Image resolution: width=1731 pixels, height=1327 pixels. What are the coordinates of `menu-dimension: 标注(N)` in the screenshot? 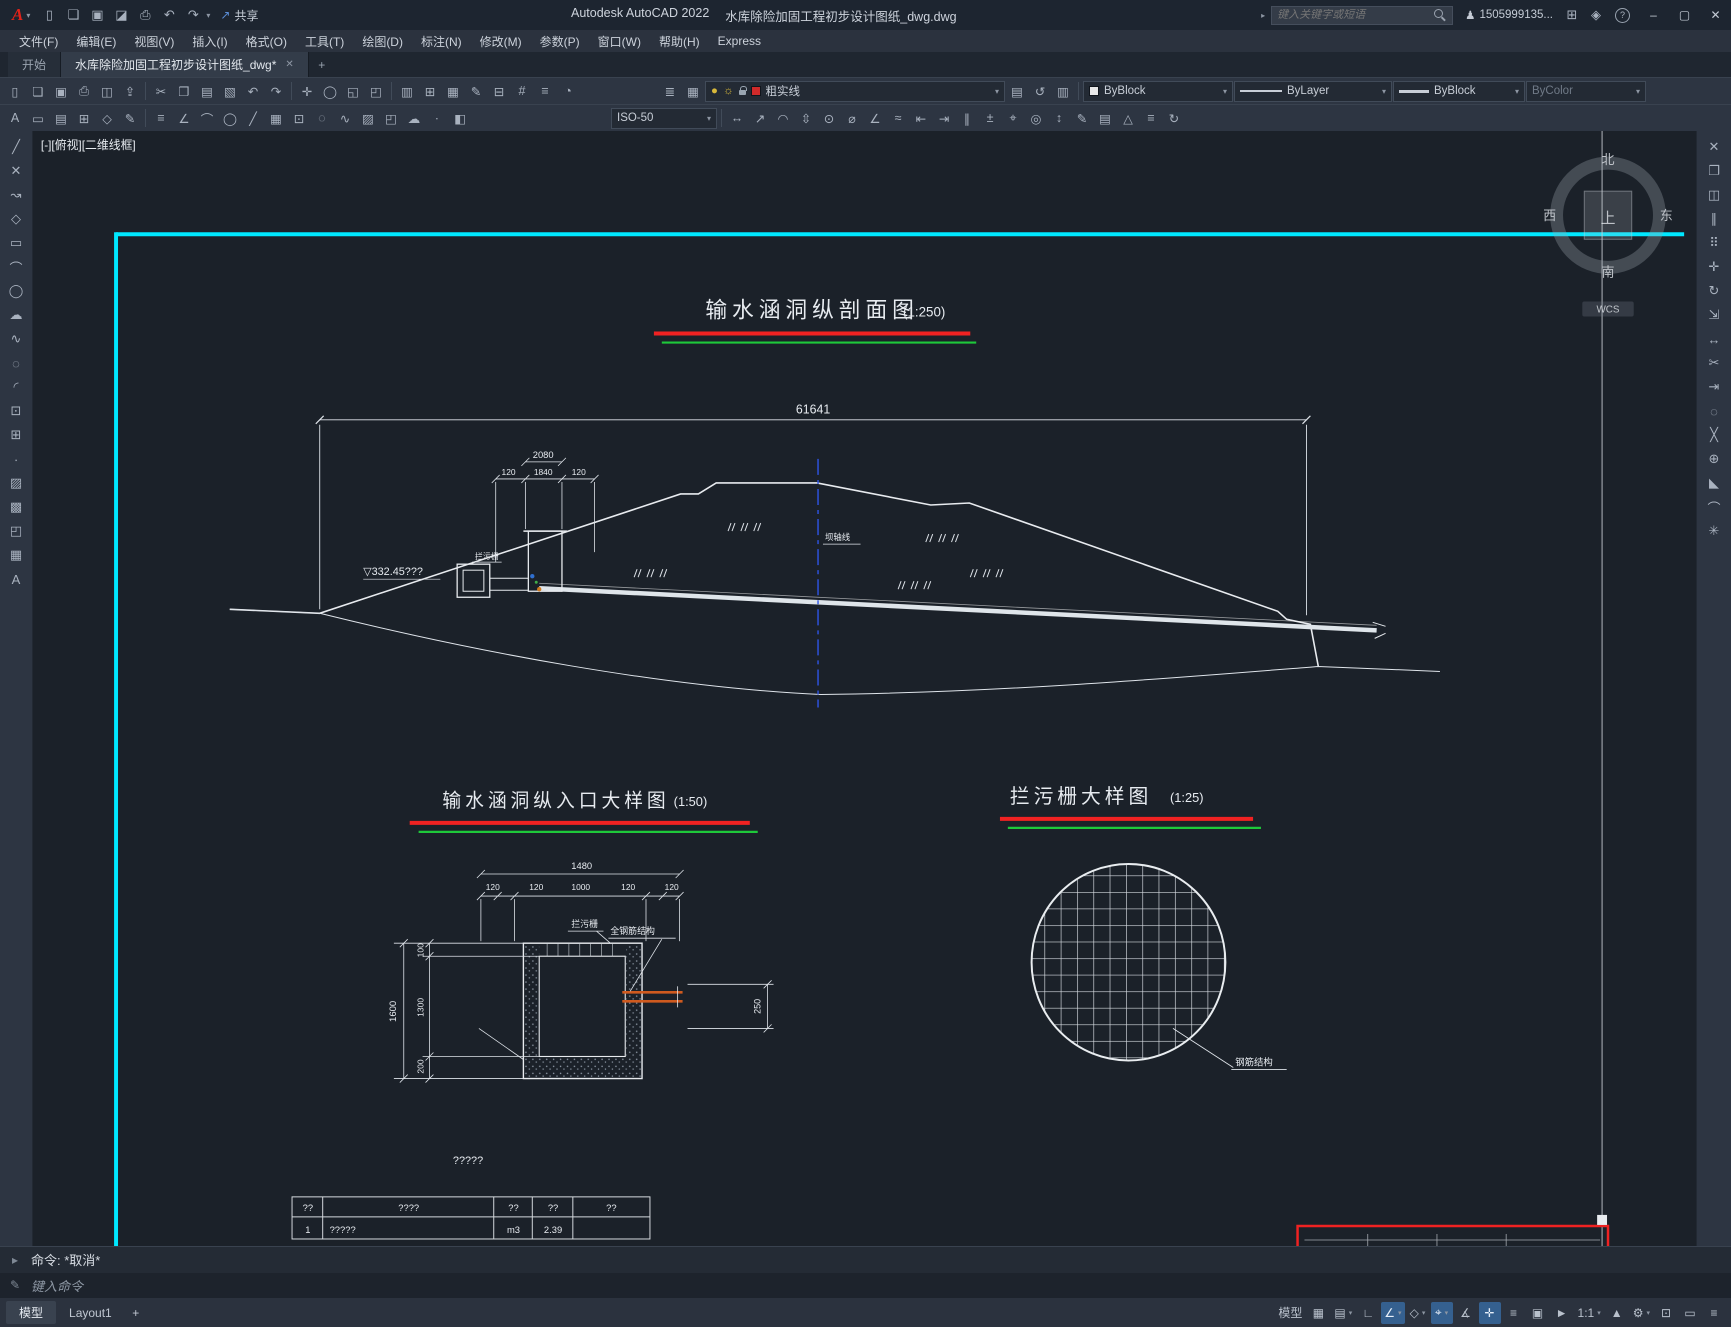 It's located at (441, 41).